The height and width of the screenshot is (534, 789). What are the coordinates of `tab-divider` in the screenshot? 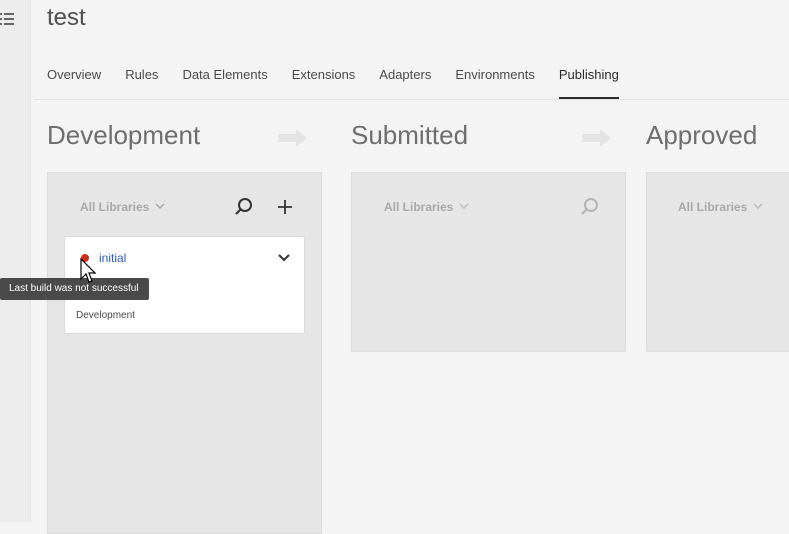 It's located at (411, 99).